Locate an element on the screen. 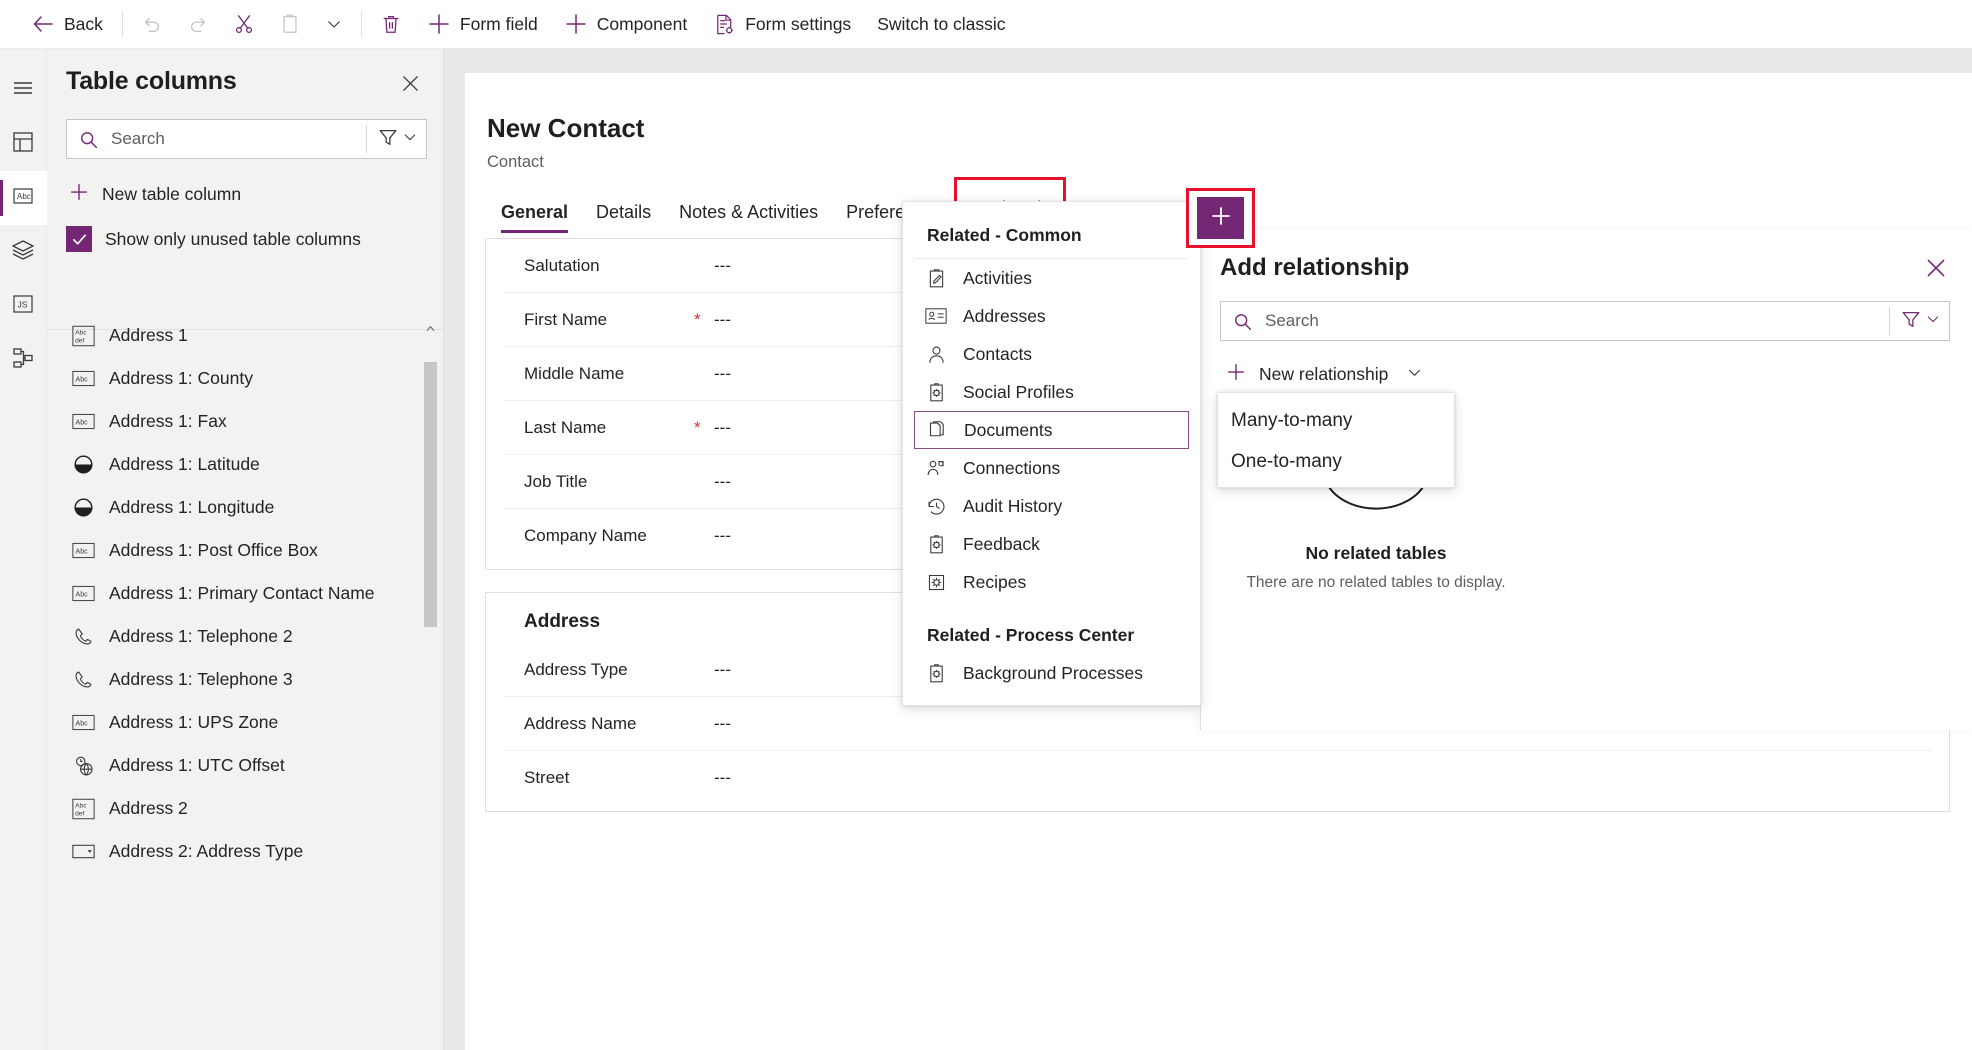  component-button: Component is located at coordinates (625, 24).